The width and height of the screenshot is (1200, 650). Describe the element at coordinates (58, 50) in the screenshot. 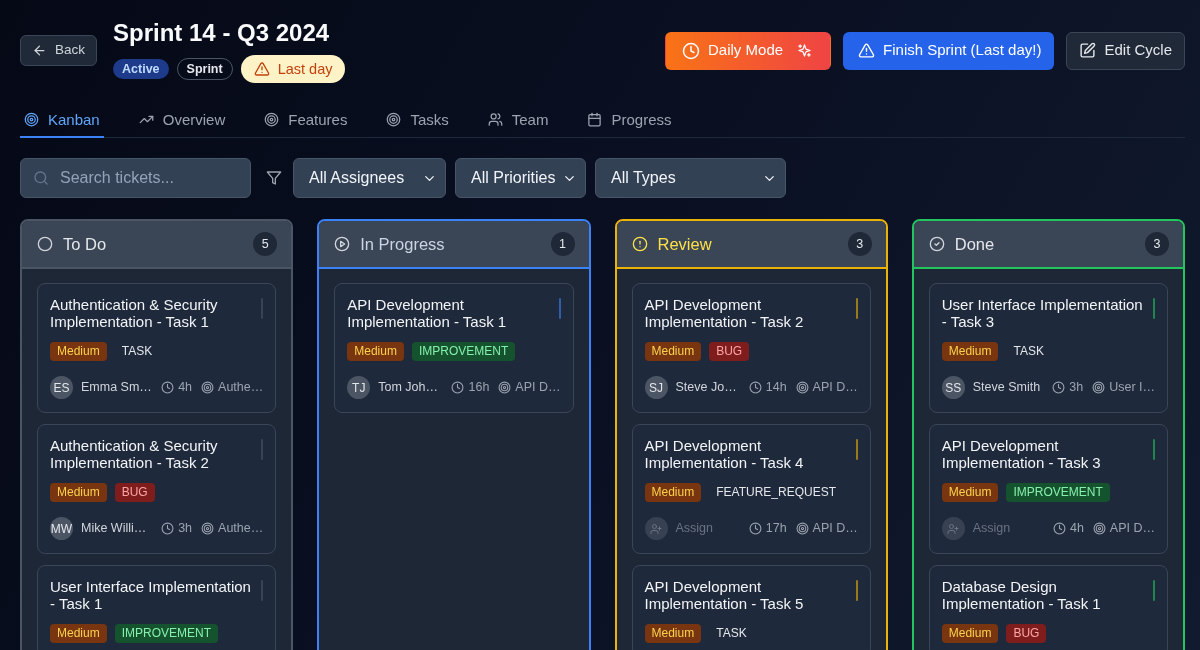

I see `back-button: Back` at that location.